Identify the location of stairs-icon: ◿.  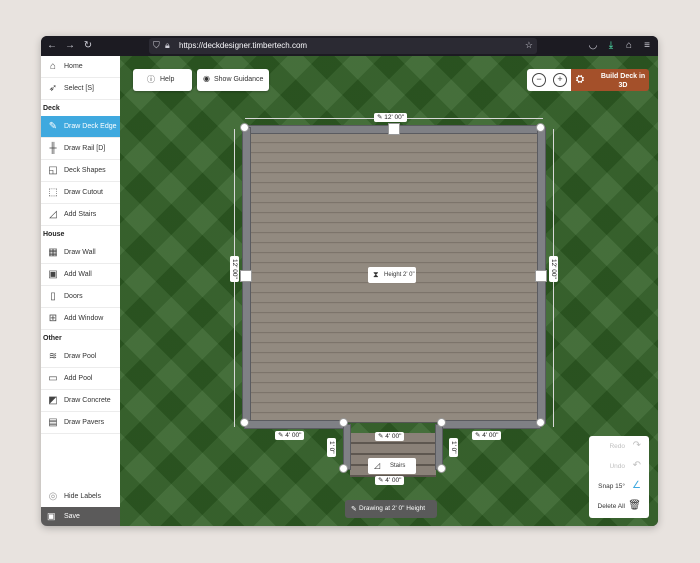
(377, 465).